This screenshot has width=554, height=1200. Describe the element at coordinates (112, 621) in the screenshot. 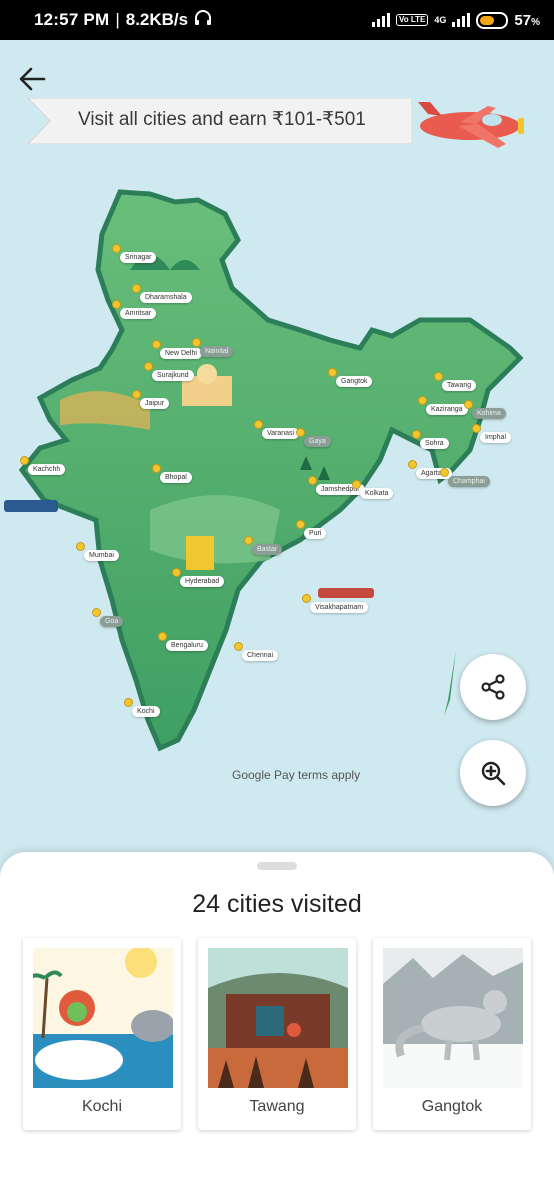

I see `city-label-goa: Goa` at that location.